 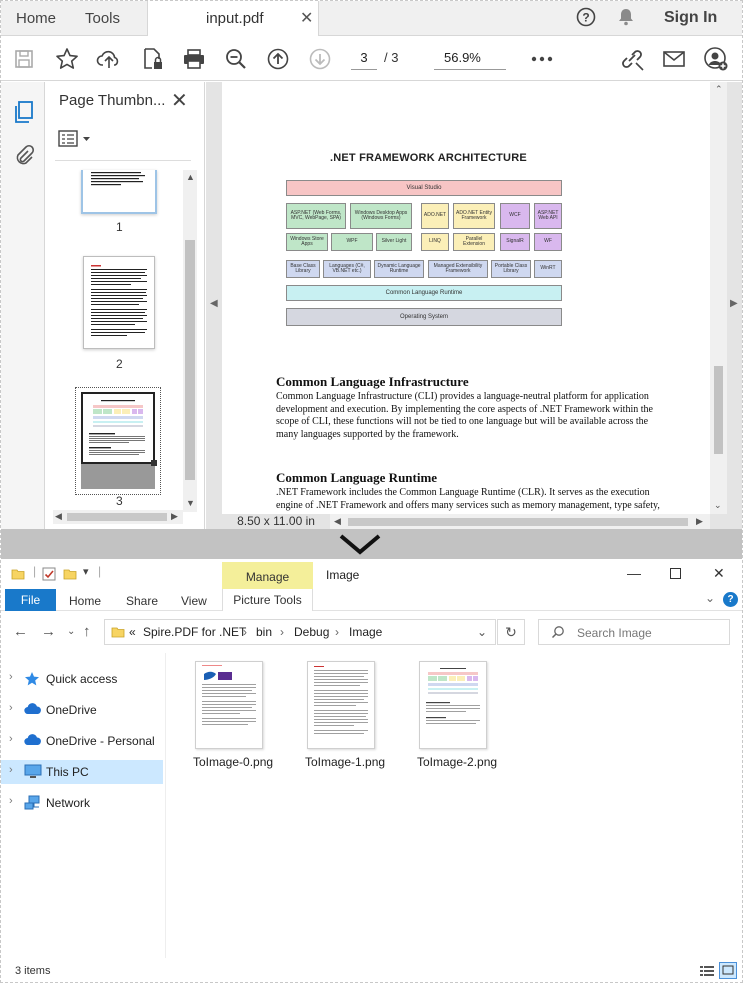 What do you see at coordinates (674, 59) in the screenshot?
I see `mail-icon` at bounding box center [674, 59].